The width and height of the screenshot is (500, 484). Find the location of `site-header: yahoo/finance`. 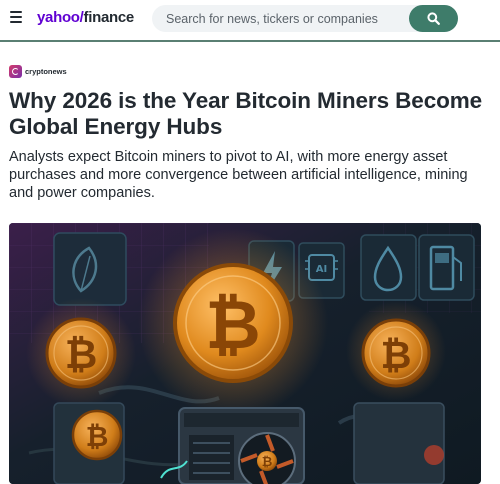

site-header: yahoo/finance is located at coordinates (250, 21).